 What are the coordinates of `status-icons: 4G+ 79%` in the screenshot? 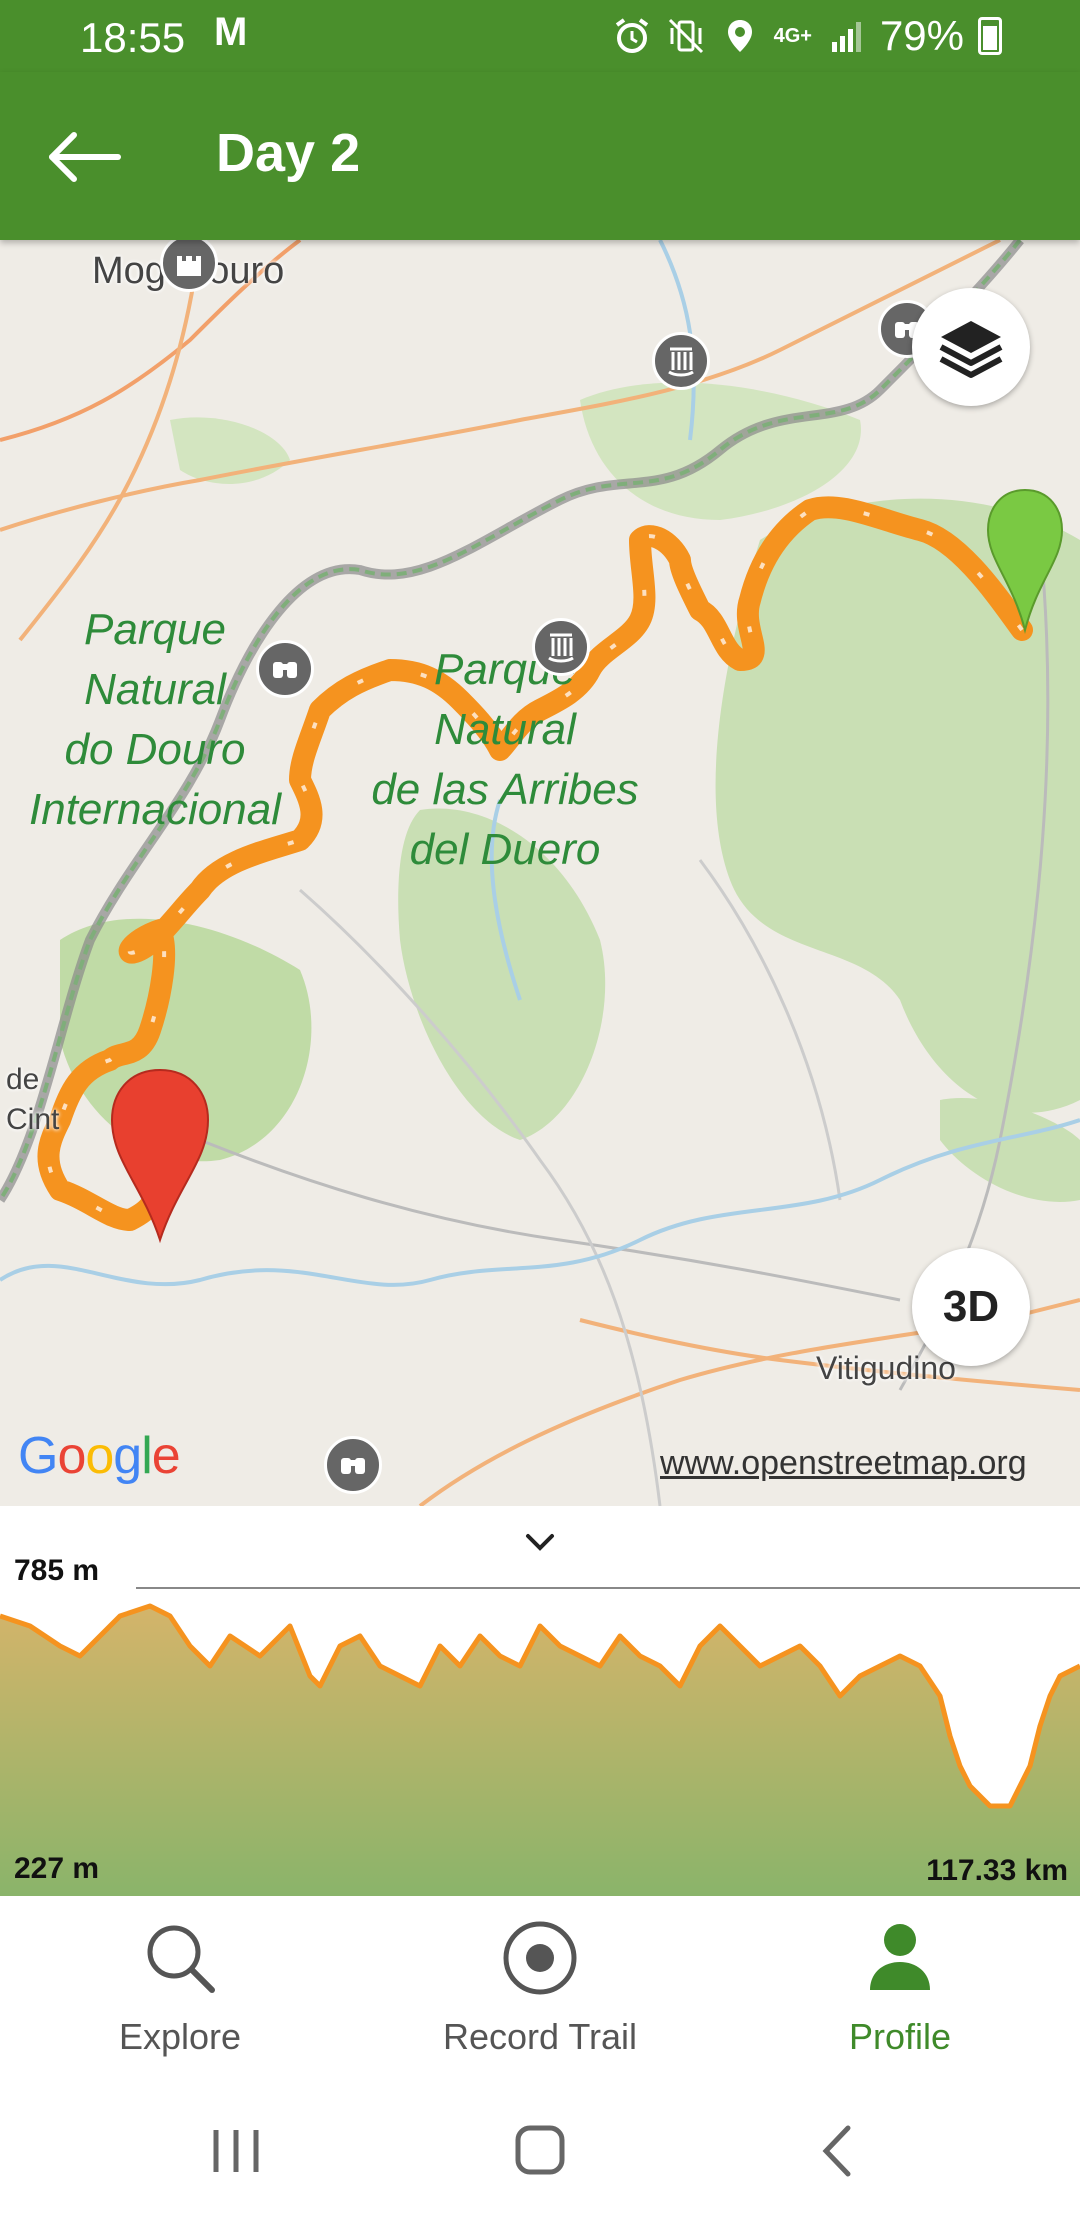 It's located at (807, 36).